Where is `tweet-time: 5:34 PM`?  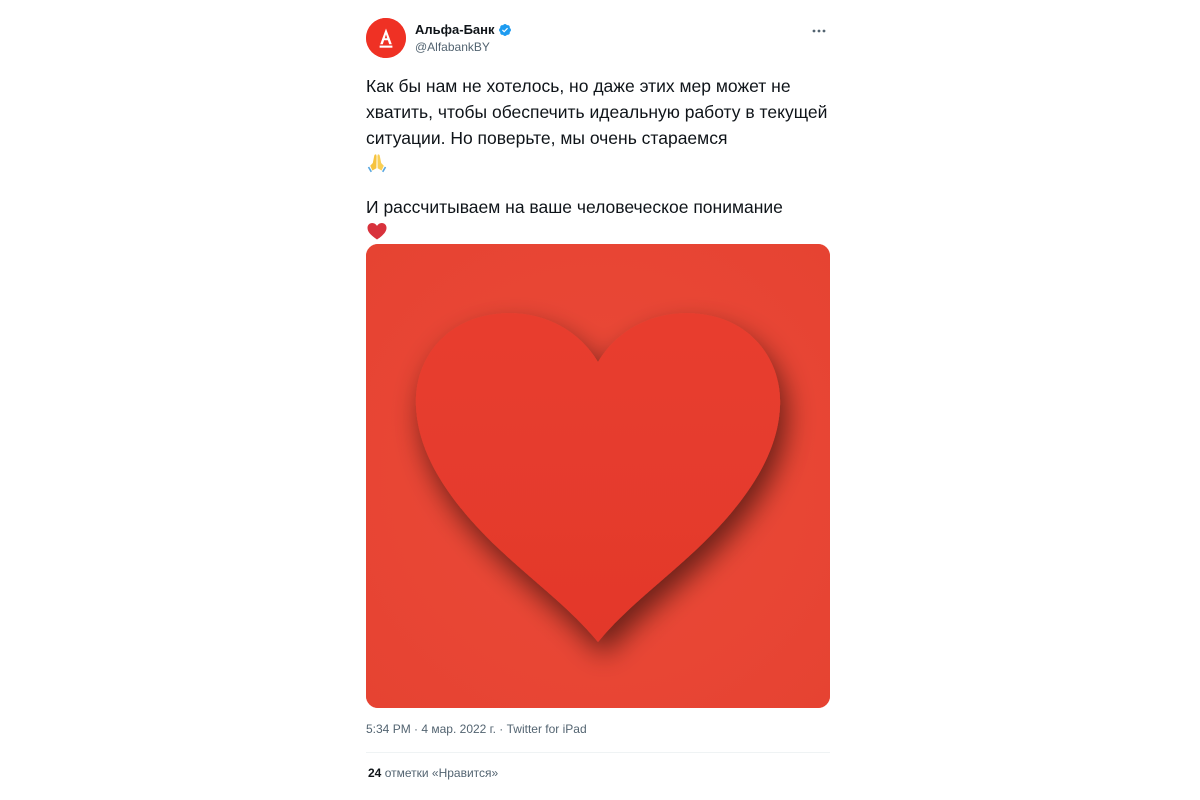
tweet-time: 5:34 PM is located at coordinates (388, 729).